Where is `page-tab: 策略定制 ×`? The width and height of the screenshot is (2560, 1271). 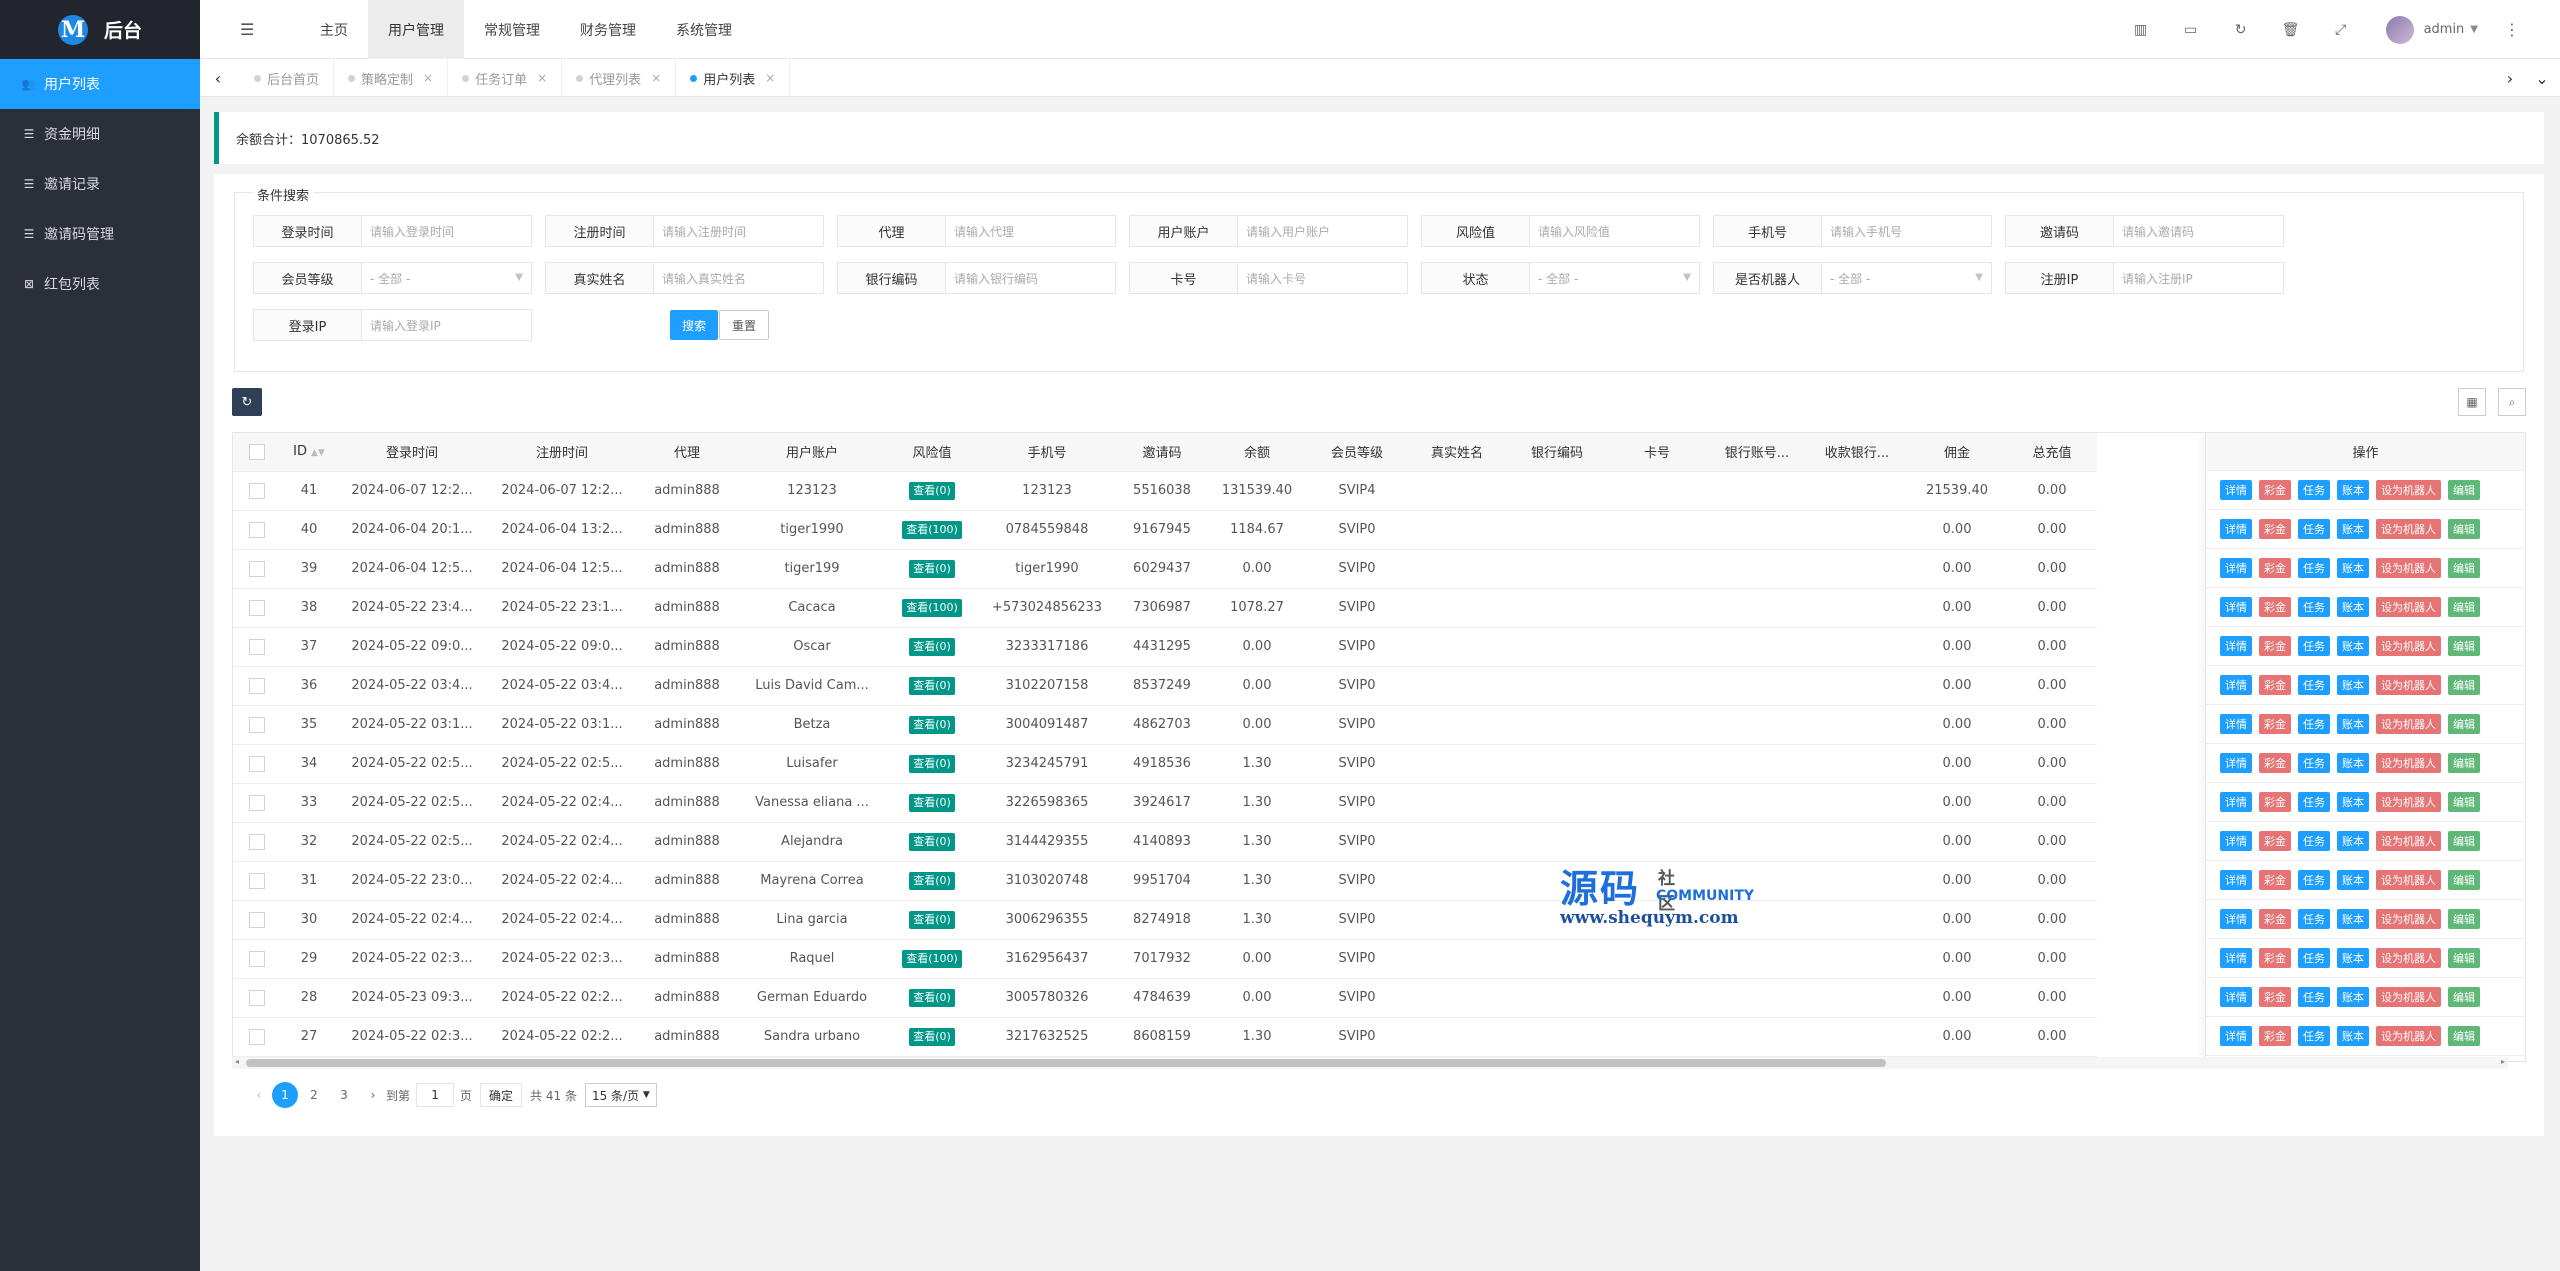
page-tab: 策略定制 × is located at coordinates (391, 78).